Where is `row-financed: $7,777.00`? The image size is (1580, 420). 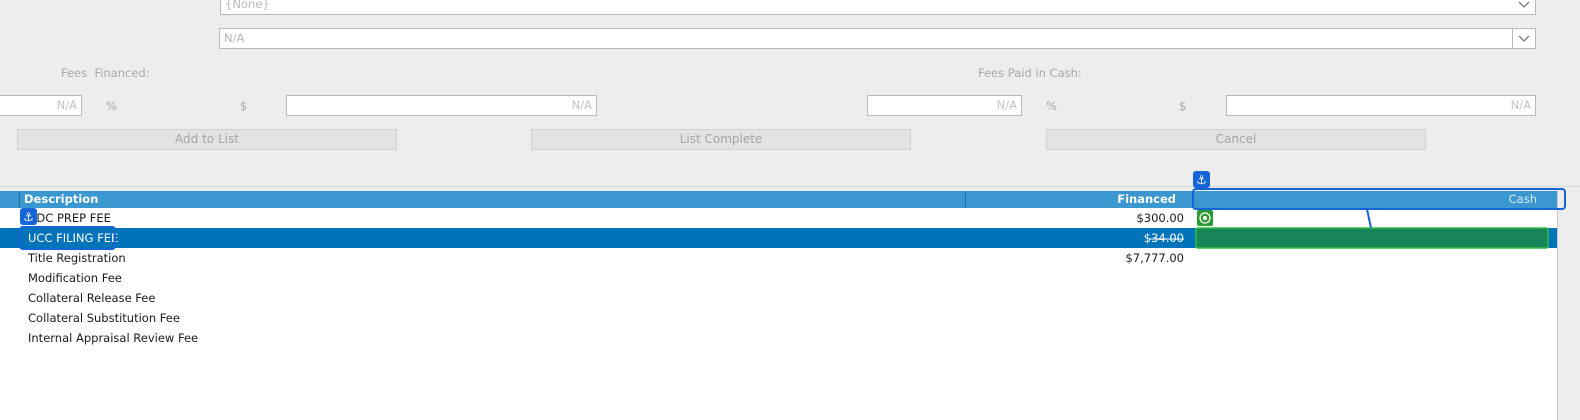 row-financed: $7,777.00 is located at coordinates (1154, 258).